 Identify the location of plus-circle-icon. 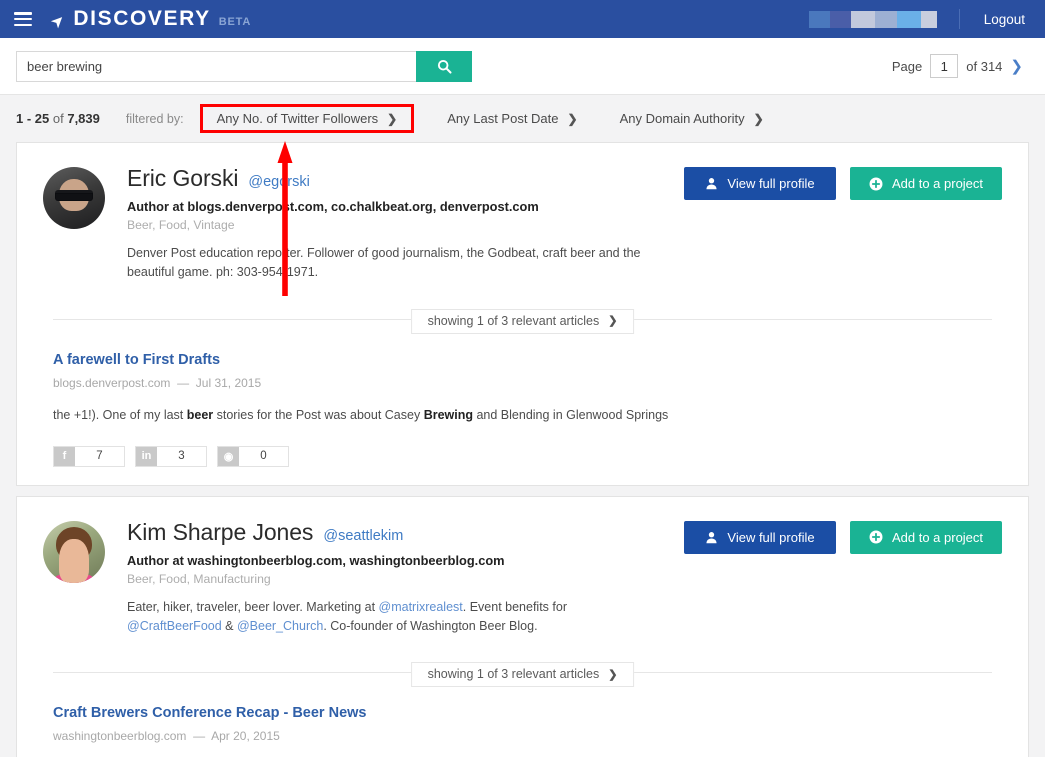
(876, 183).